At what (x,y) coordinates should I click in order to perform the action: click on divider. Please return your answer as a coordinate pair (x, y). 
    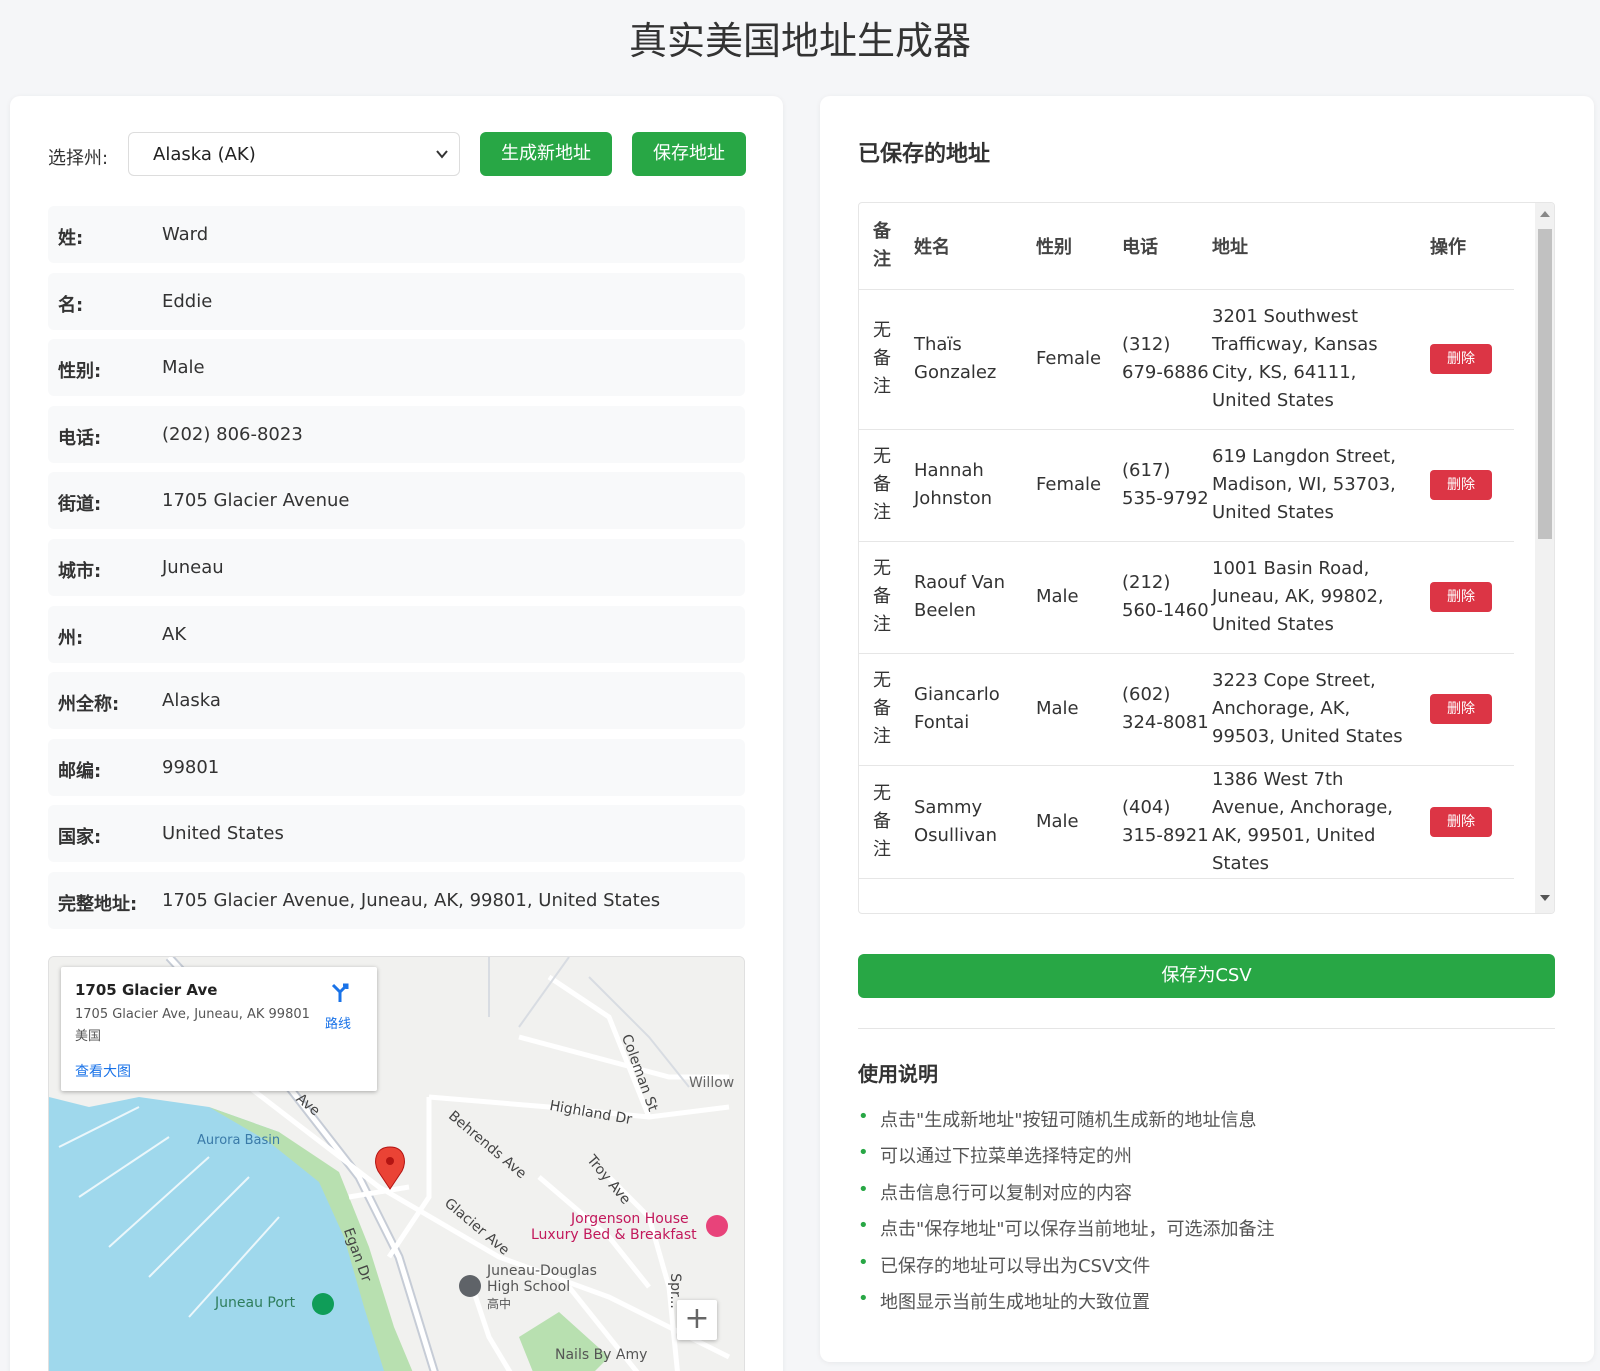
    Looking at the image, I should click on (1206, 1028).